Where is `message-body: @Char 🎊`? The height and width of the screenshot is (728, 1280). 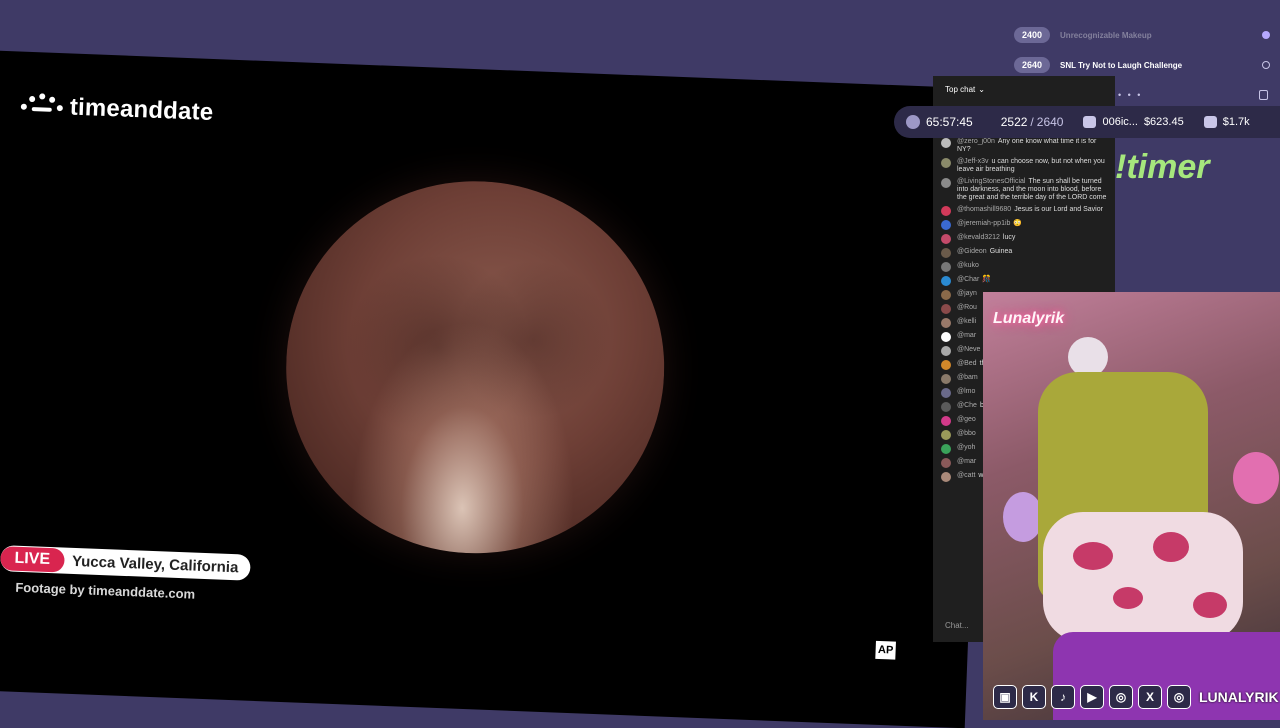
message-body: @Char 🎊 is located at coordinates (1032, 281).